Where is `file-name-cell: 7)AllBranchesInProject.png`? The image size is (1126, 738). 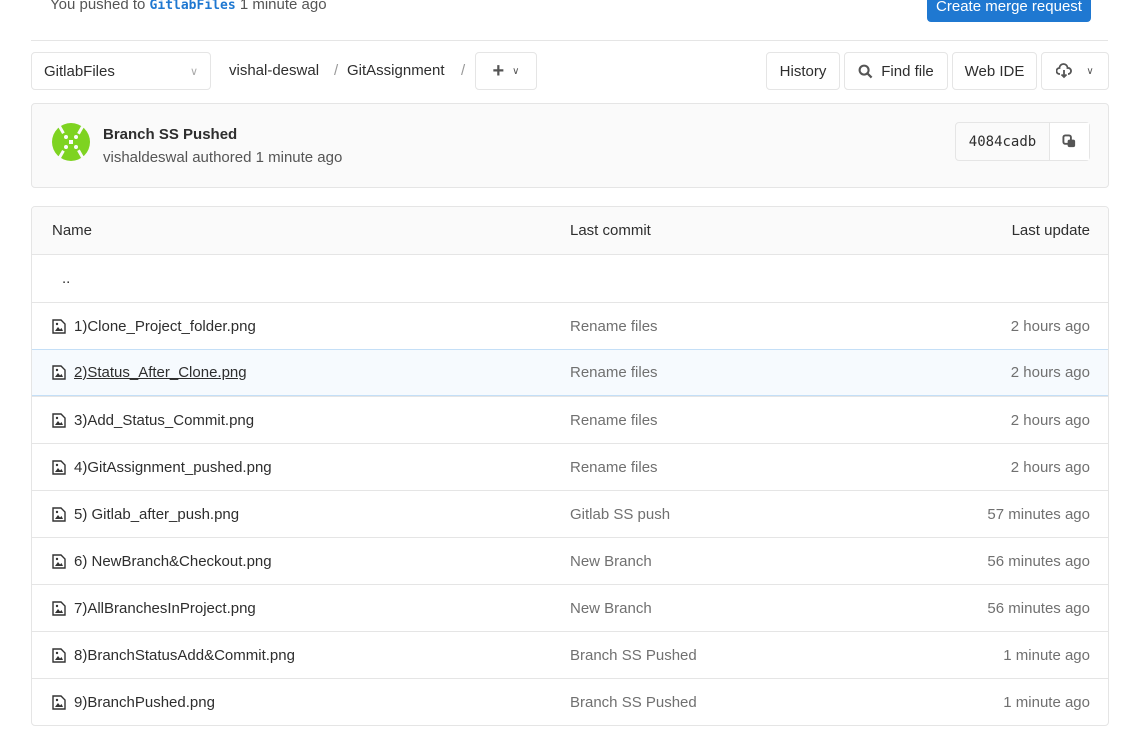
file-name-cell: 7)AllBranchesInProject.png is located at coordinates (154, 608).